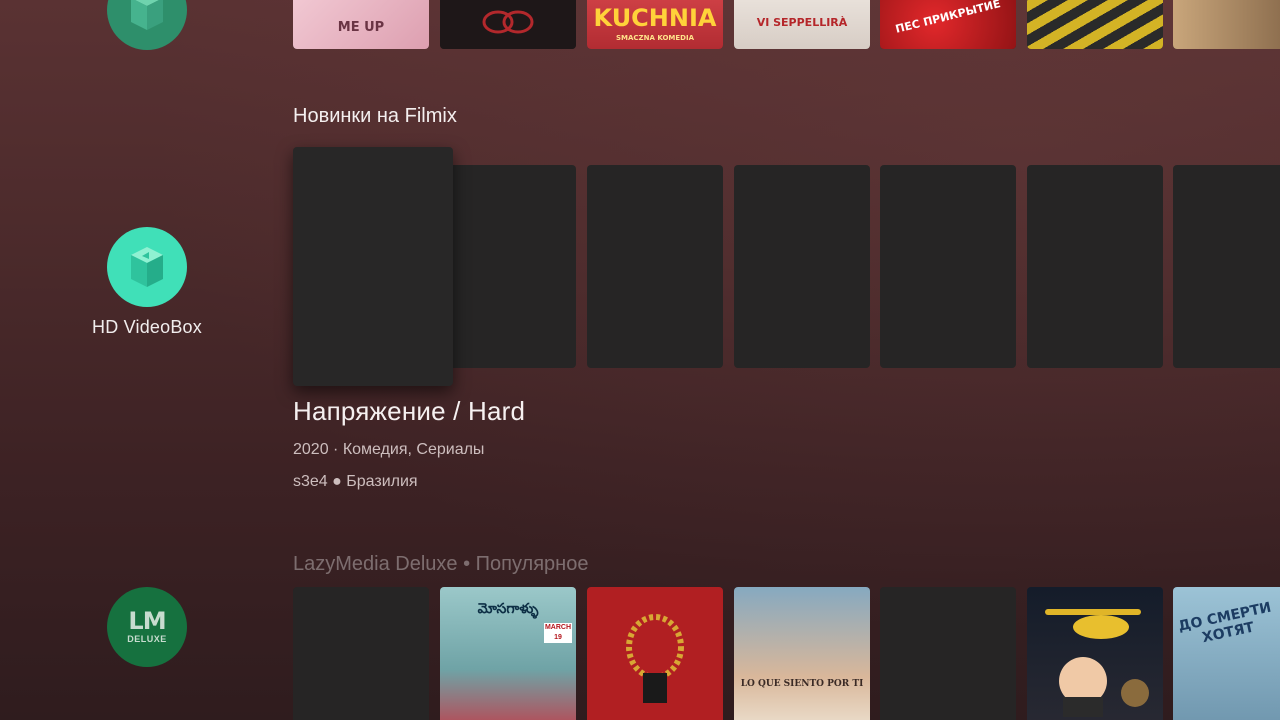 Image resolution: width=1280 pixels, height=720 pixels. I want to click on detail-meta: 2020 · Комедия, Сериалы, so click(389, 449).